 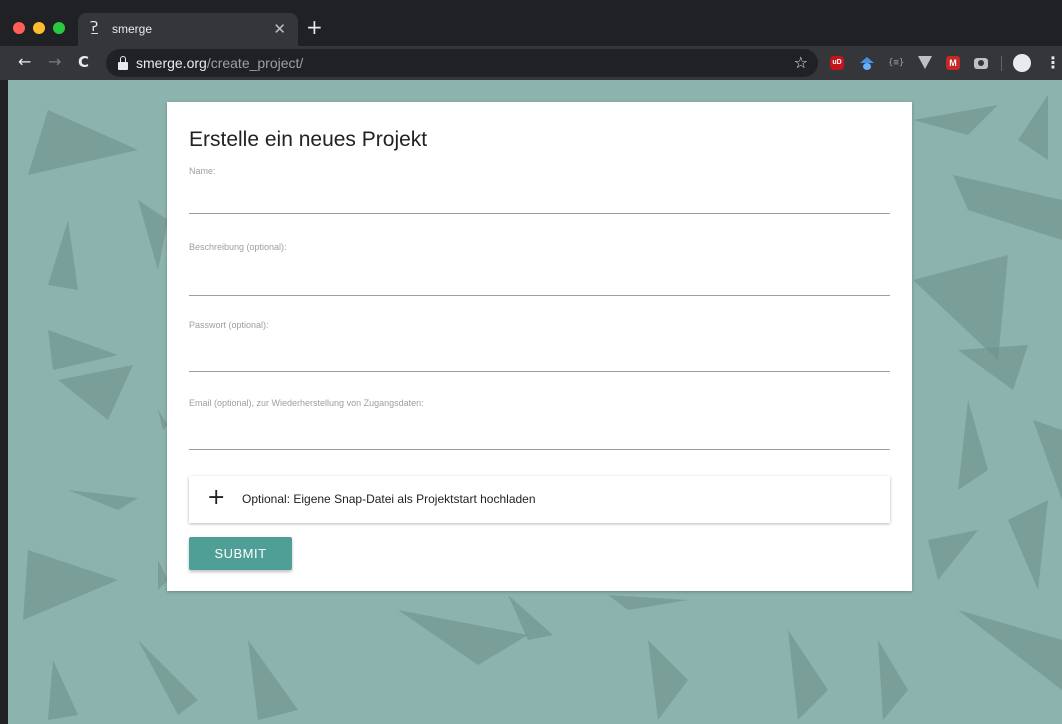 What do you see at coordinates (1022, 63) in the screenshot?
I see `profile-avatar-icon` at bounding box center [1022, 63].